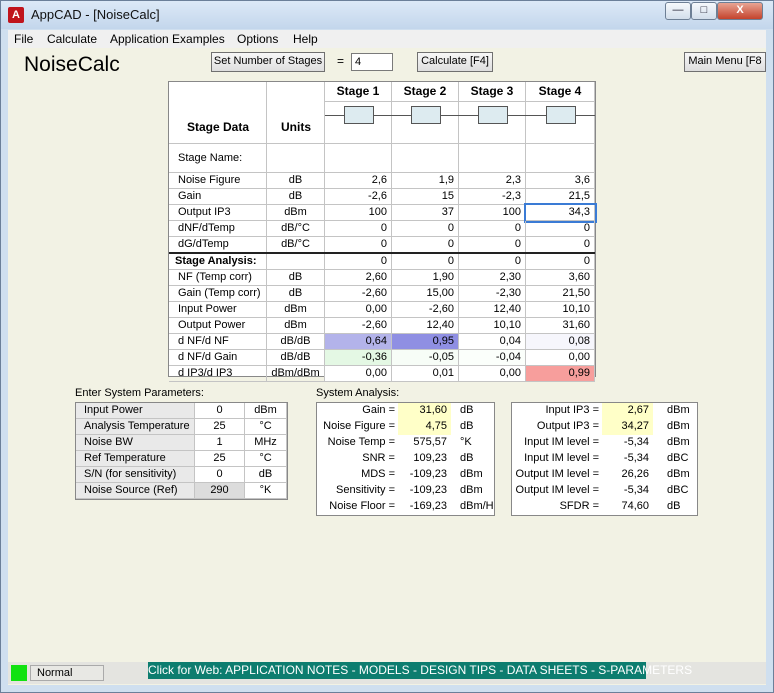 This screenshot has width=774, height=693. I want to click on sys-output-im-level-dbc-label: Output IM level =, so click(557, 490).